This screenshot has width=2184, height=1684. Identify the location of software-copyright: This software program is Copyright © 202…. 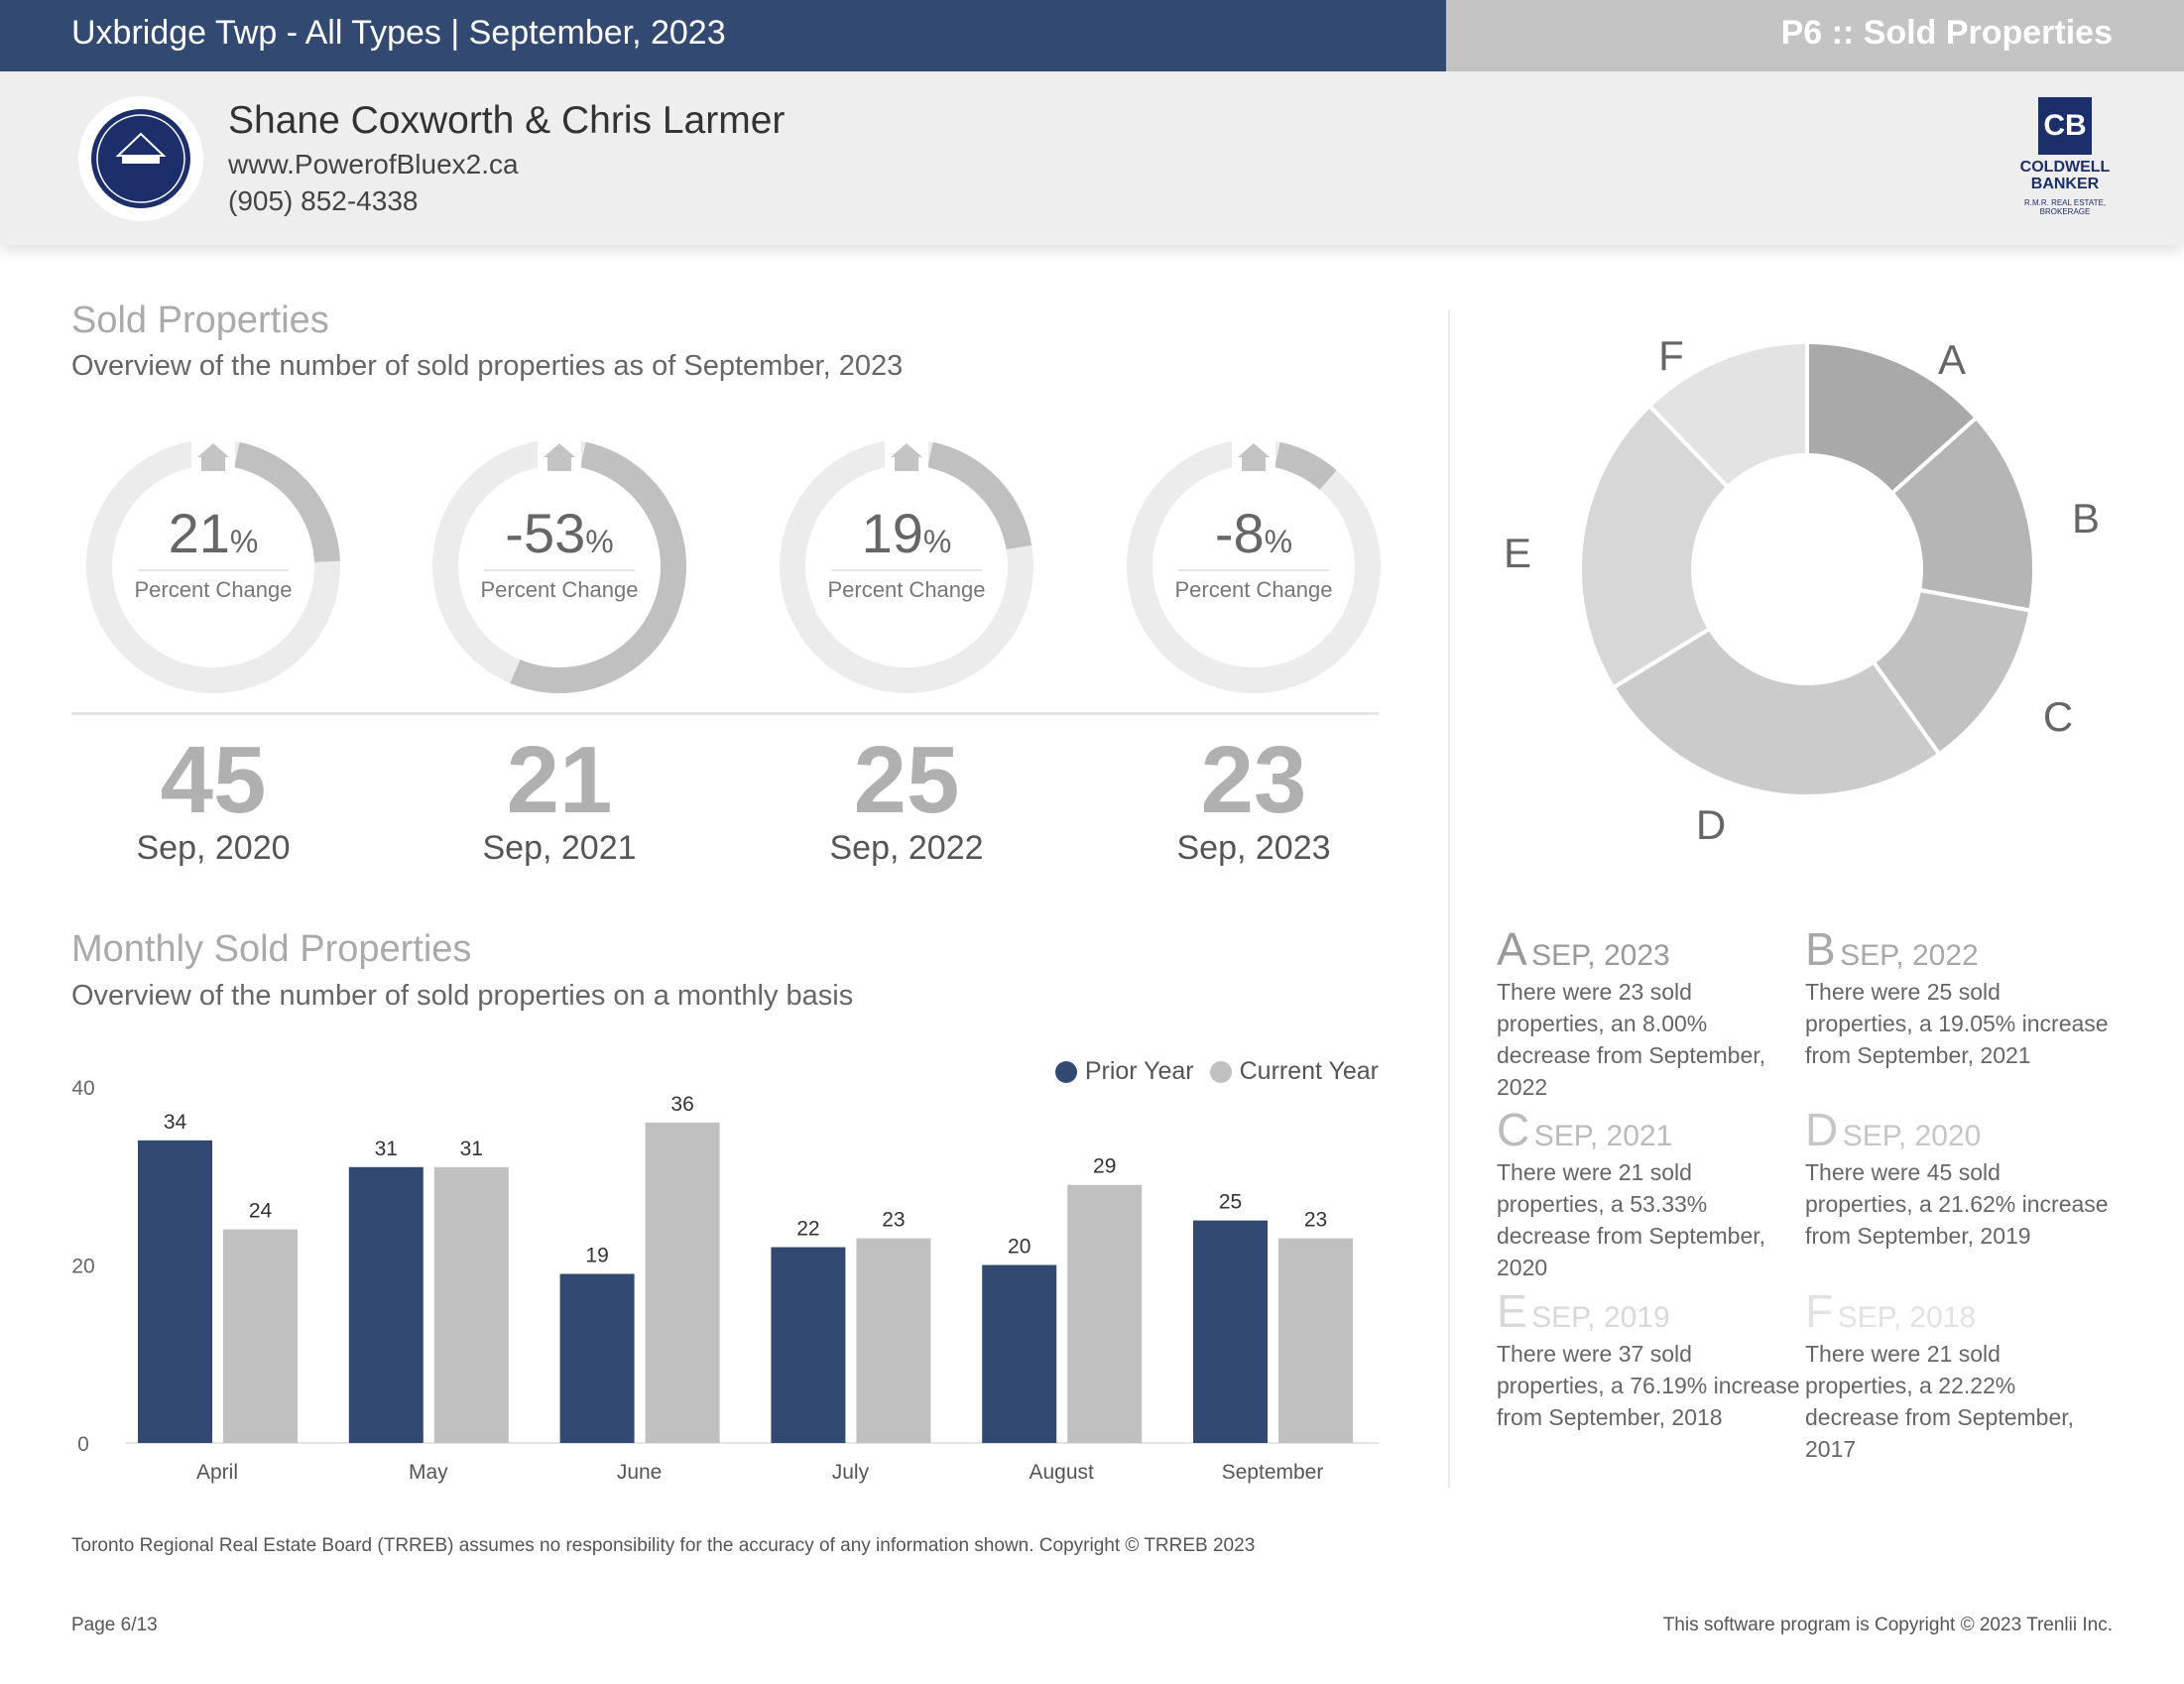
(1887, 1625).